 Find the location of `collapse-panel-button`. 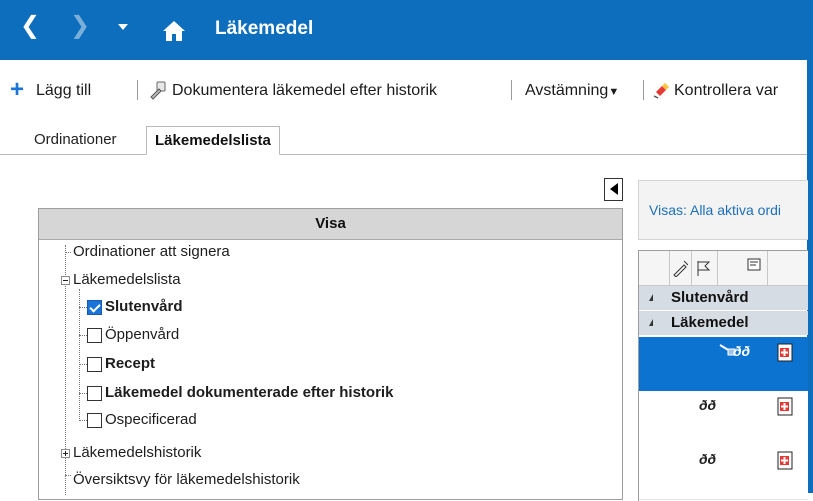

collapse-panel-button is located at coordinates (613, 189).